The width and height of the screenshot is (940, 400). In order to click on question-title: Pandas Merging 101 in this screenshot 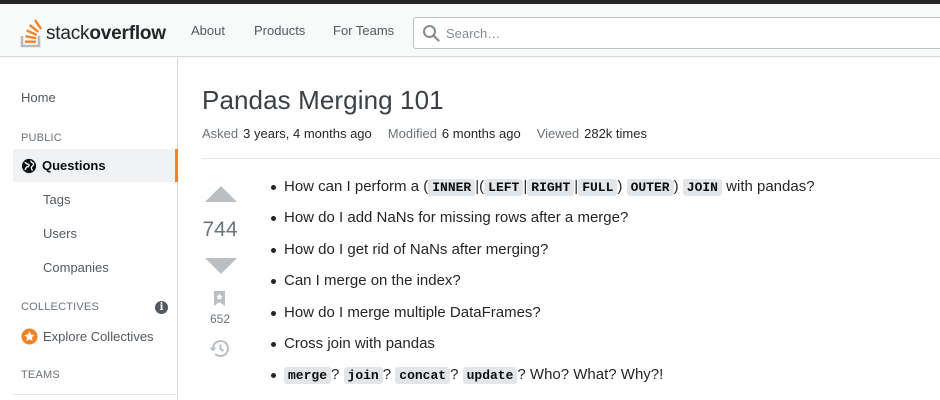, I will do `click(323, 100)`.